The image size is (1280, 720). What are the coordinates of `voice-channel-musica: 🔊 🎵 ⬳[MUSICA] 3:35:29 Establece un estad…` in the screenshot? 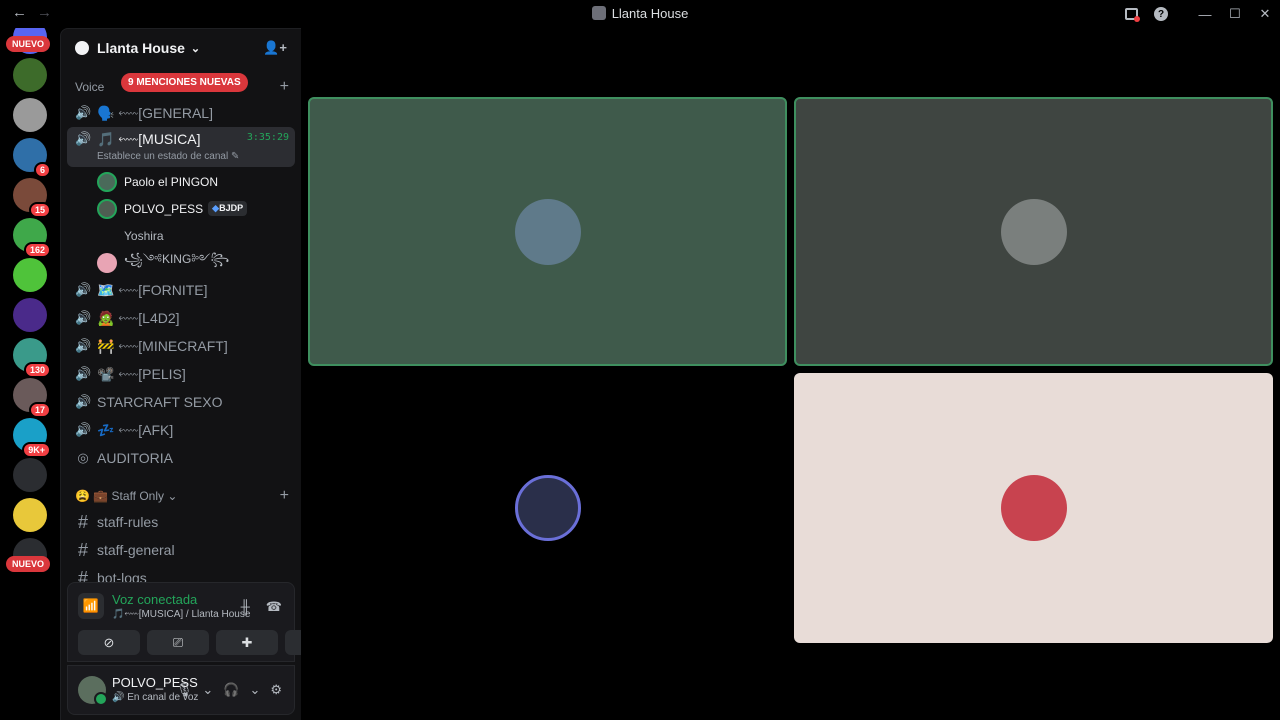 It's located at (181, 147).